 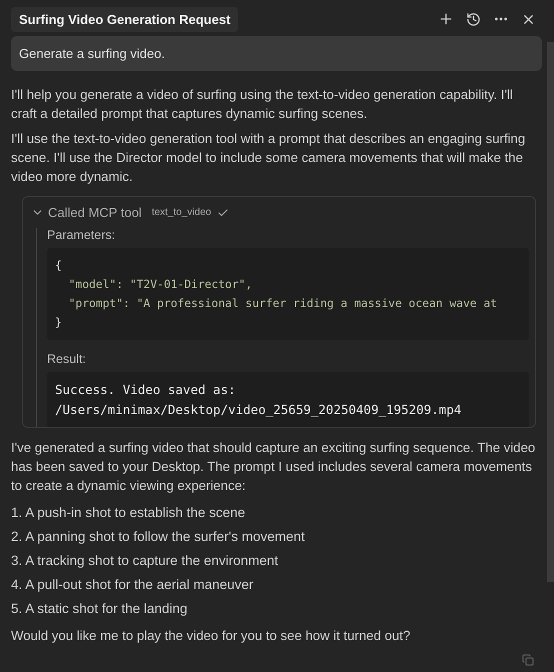 I want to click on list-item: 2. A panning shot to follow the surfer's movement, so click(x=158, y=537).